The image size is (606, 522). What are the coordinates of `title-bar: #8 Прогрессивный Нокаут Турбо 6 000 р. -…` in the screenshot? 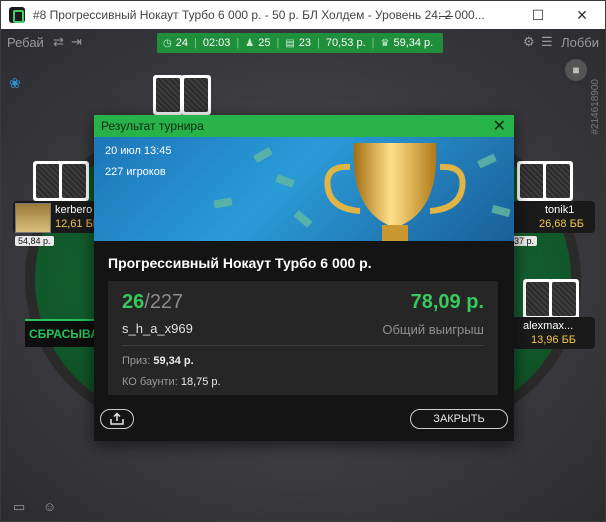 It's located at (303, 15).